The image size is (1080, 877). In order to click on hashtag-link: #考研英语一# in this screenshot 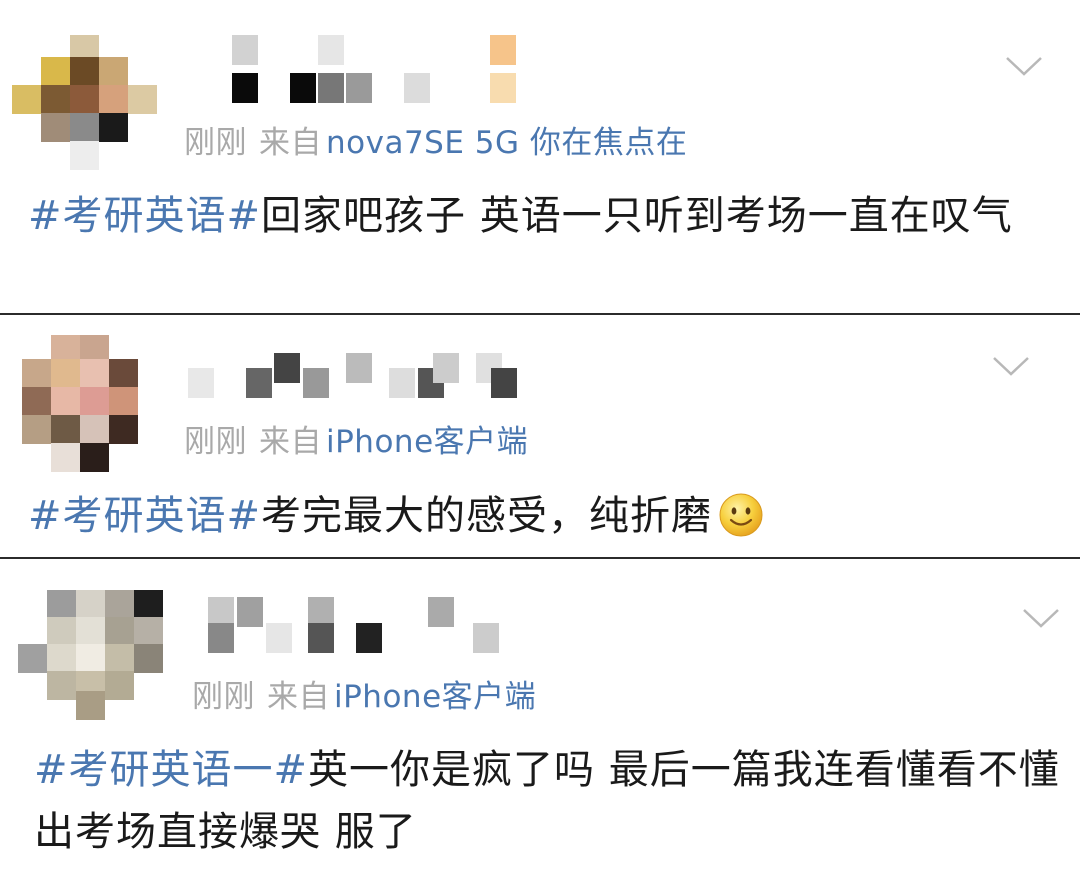, I will do `click(171, 770)`.